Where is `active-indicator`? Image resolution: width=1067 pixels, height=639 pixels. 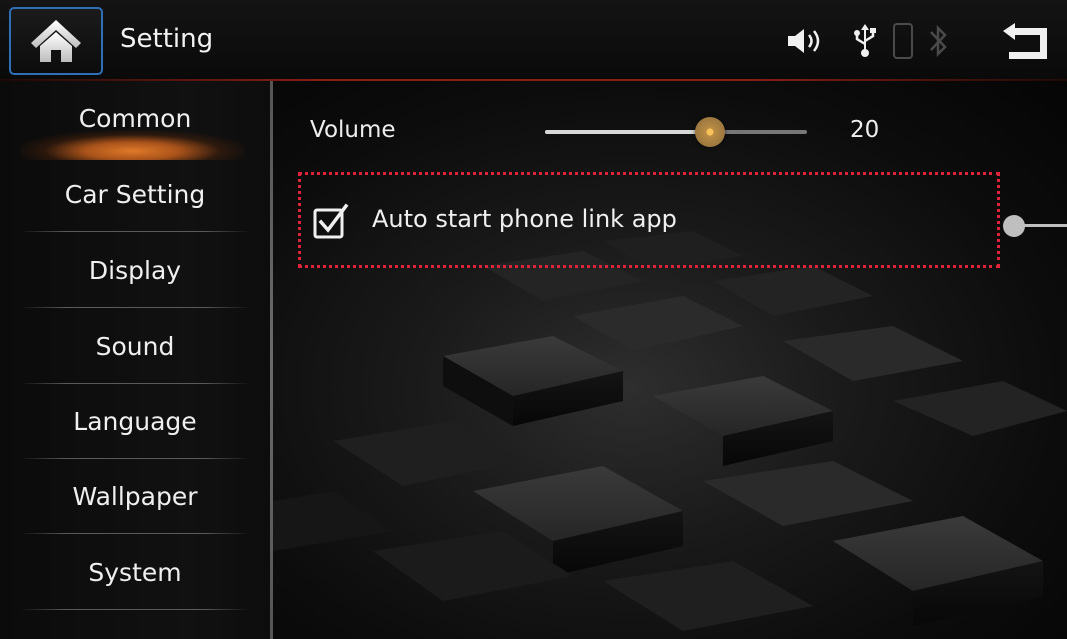 active-indicator is located at coordinates (132, 145).